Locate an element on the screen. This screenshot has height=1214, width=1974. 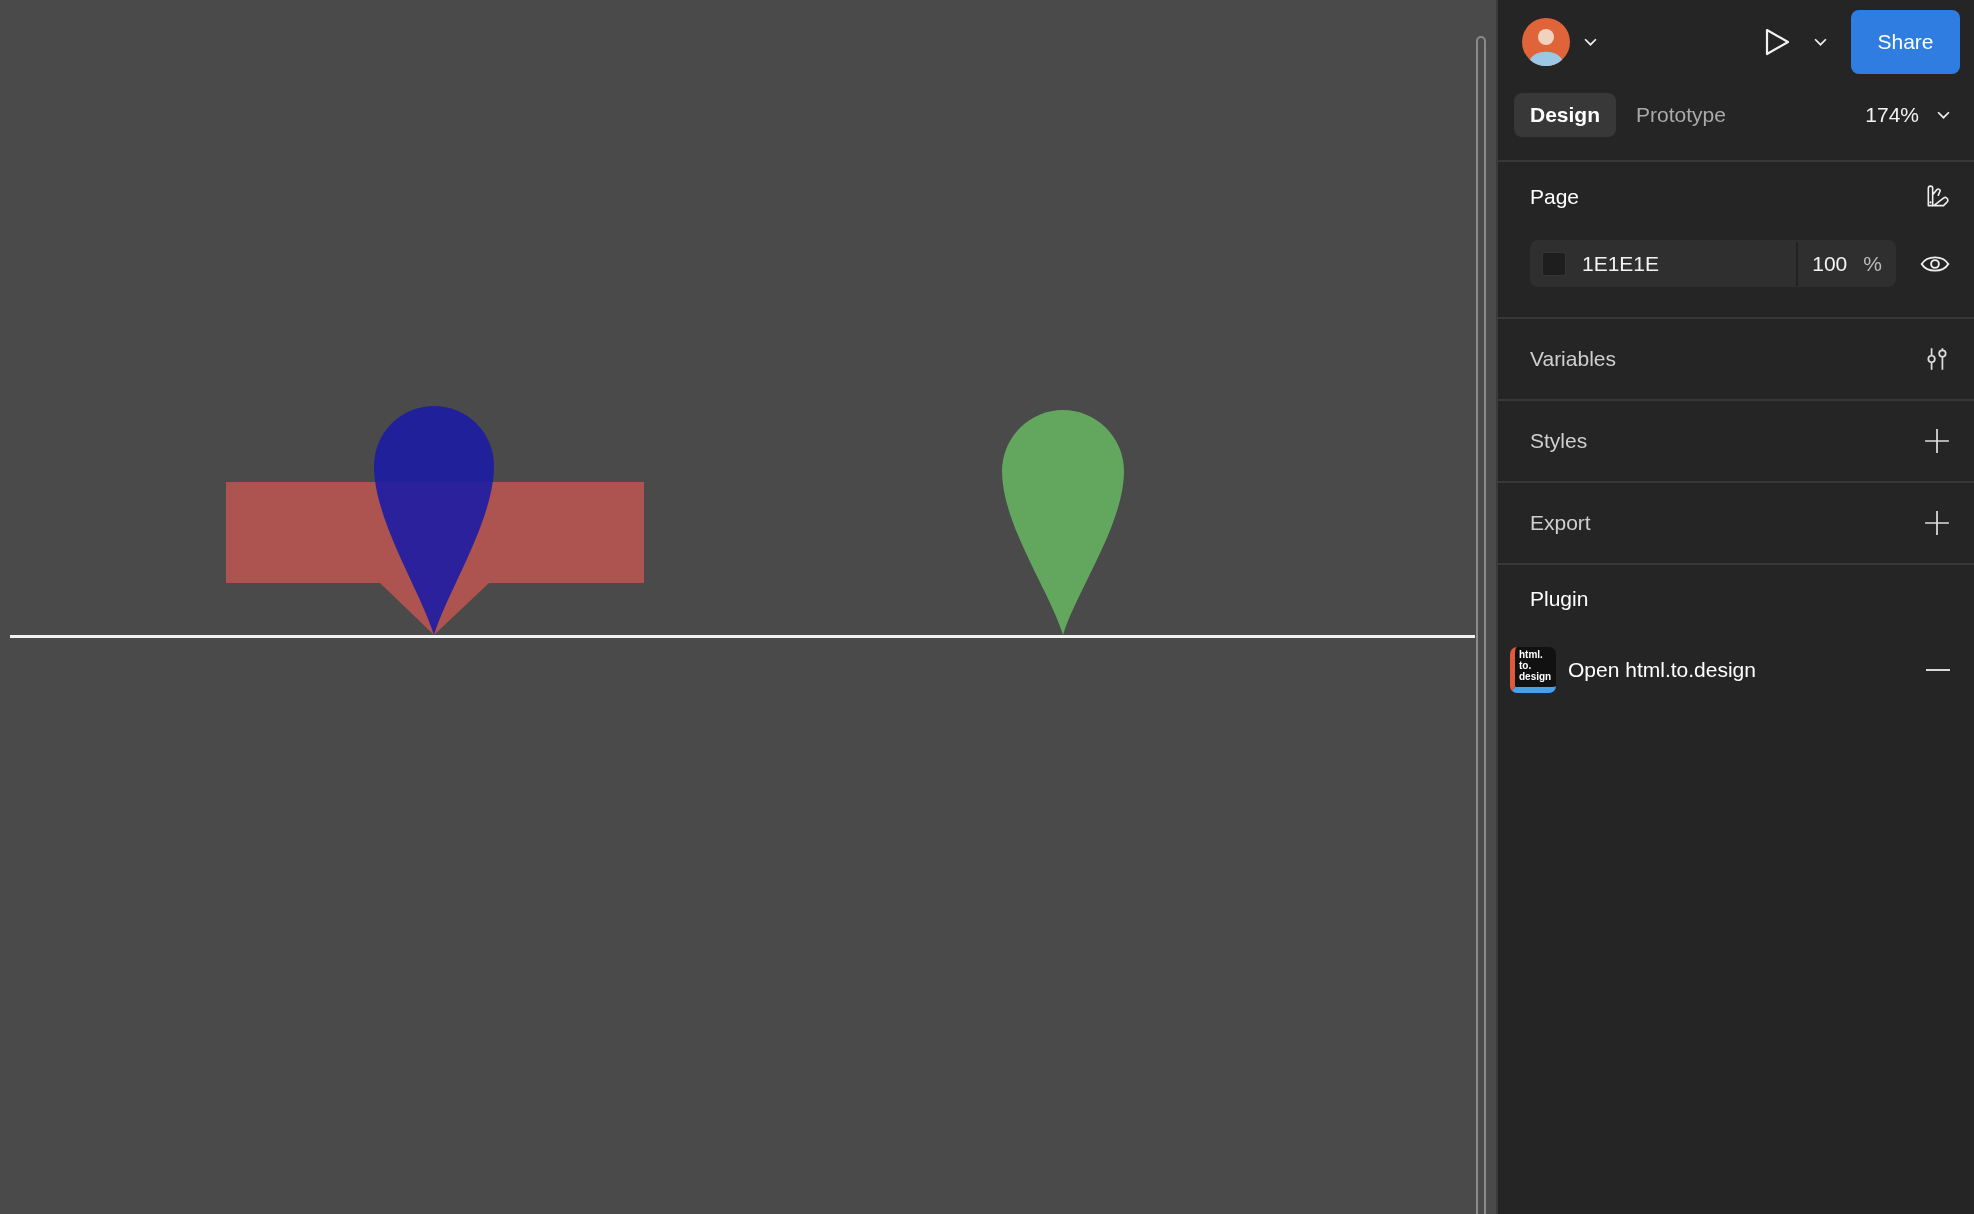
section-title: Export is located at coordinates (1560, 523).